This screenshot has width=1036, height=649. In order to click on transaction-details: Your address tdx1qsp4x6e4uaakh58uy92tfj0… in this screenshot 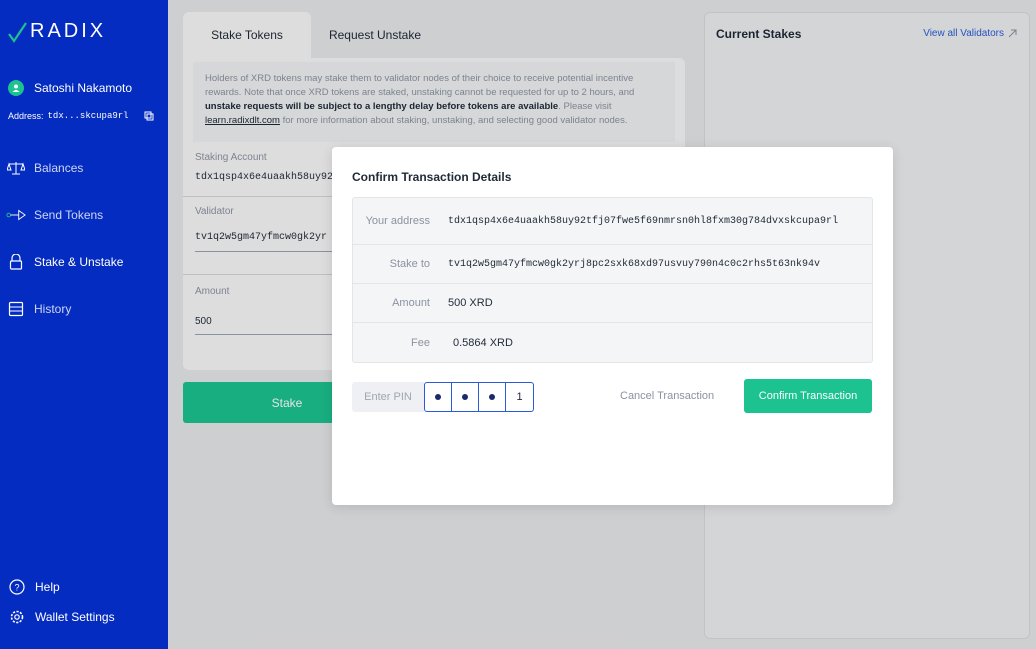, I will do `click(612, 280)`.